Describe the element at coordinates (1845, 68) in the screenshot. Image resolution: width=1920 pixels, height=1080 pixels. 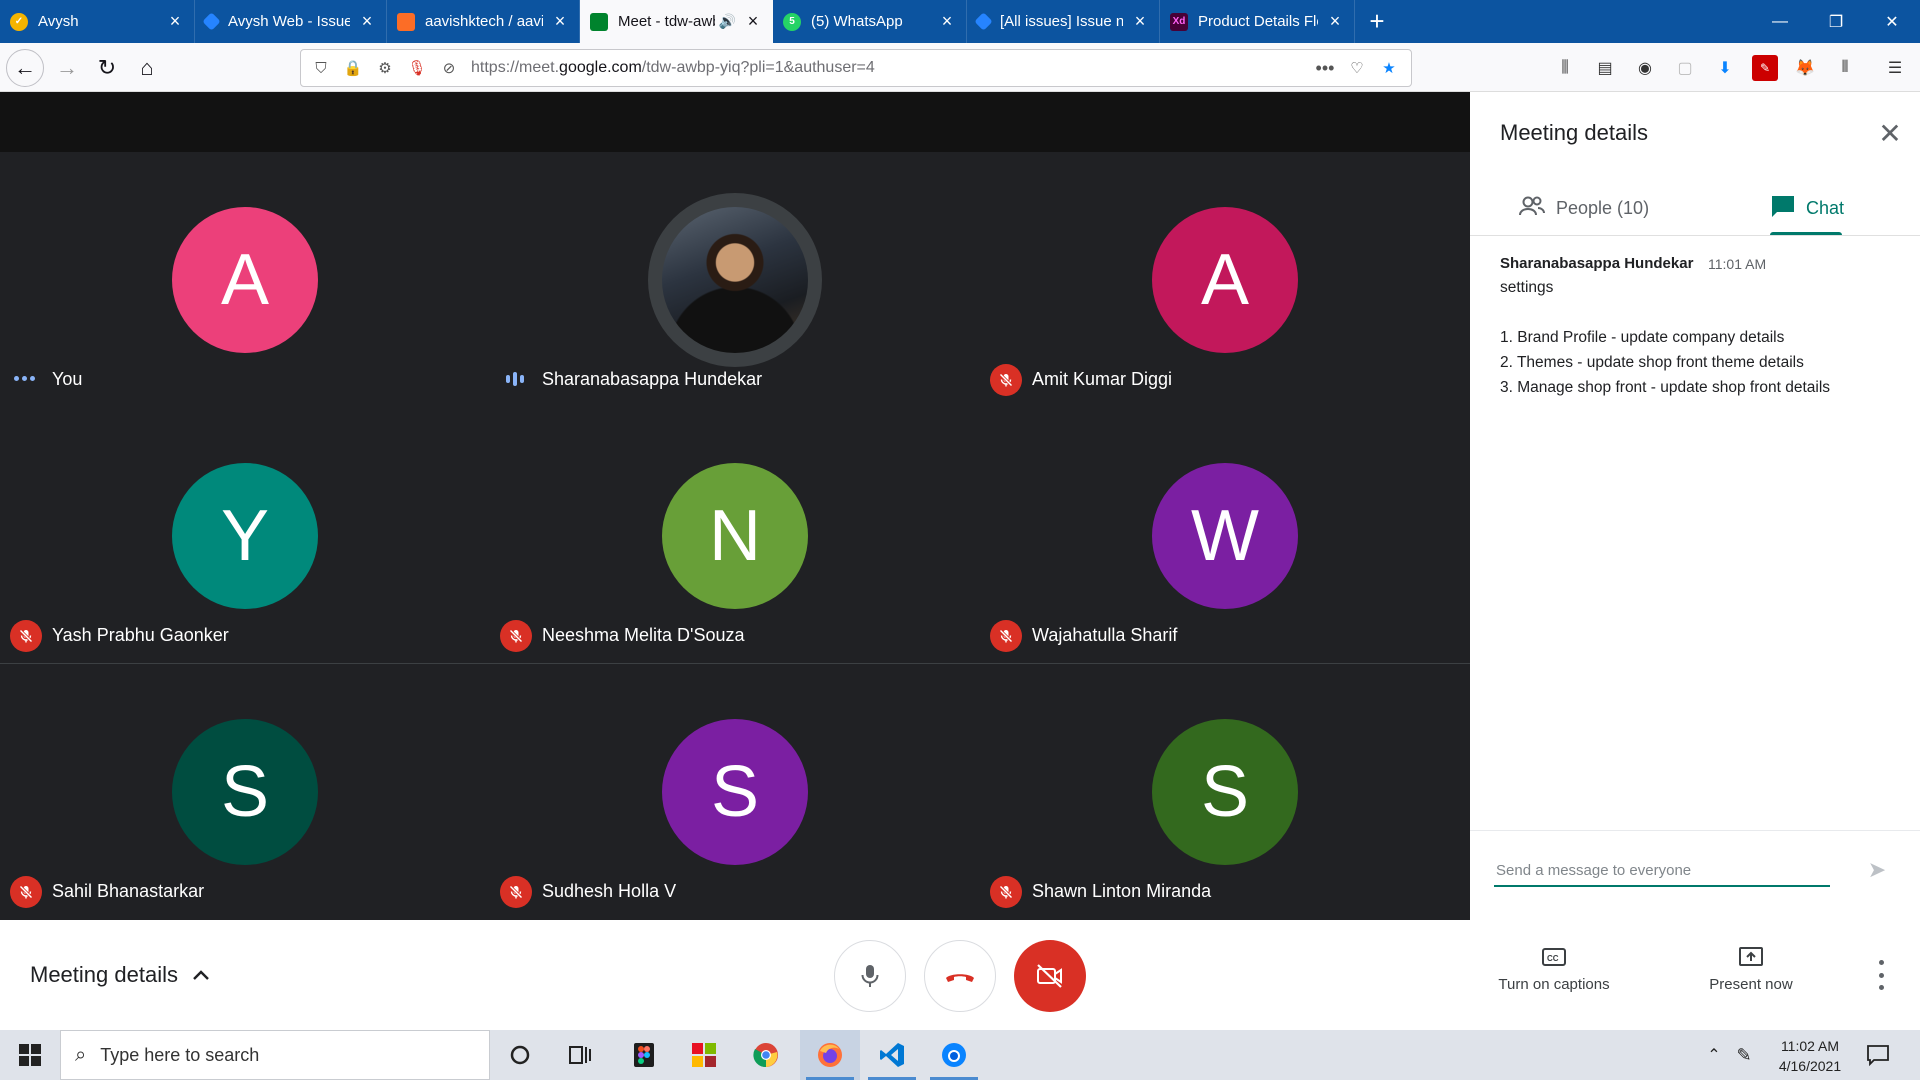
I see `extension-grid-icon: ⦀` at that location.